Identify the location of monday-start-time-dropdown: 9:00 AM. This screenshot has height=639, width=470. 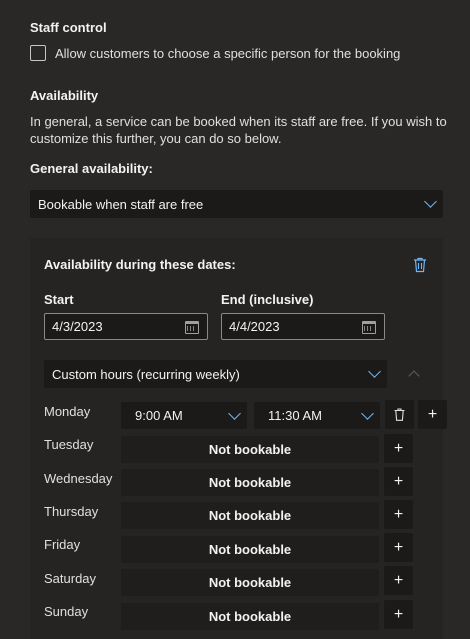
(184, 415).